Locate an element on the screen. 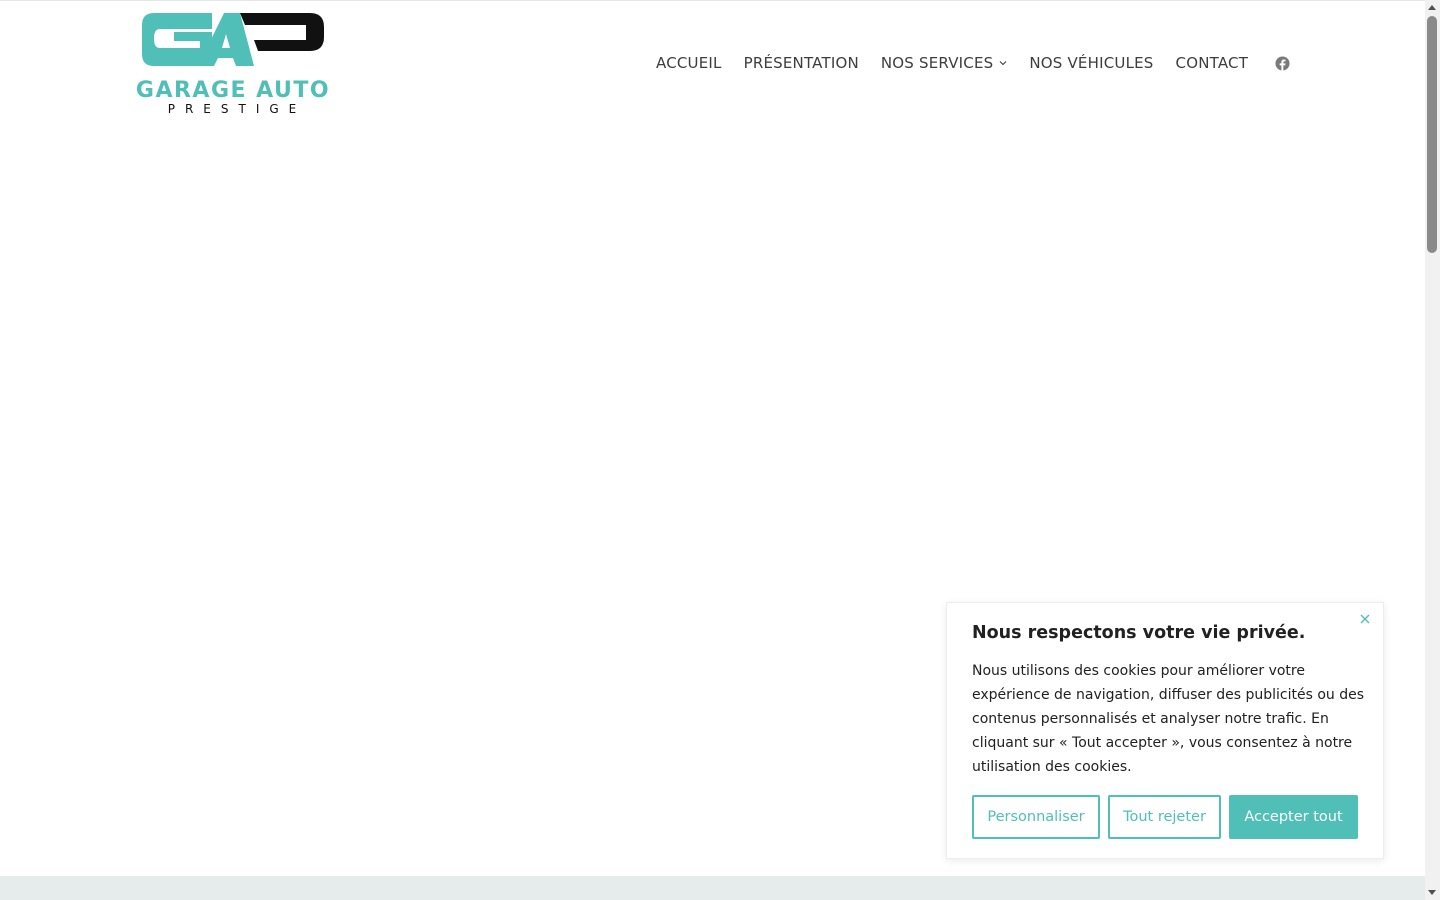 The image size is (1440, 900). logo-mark-icon is located at coordinates (233, 39).